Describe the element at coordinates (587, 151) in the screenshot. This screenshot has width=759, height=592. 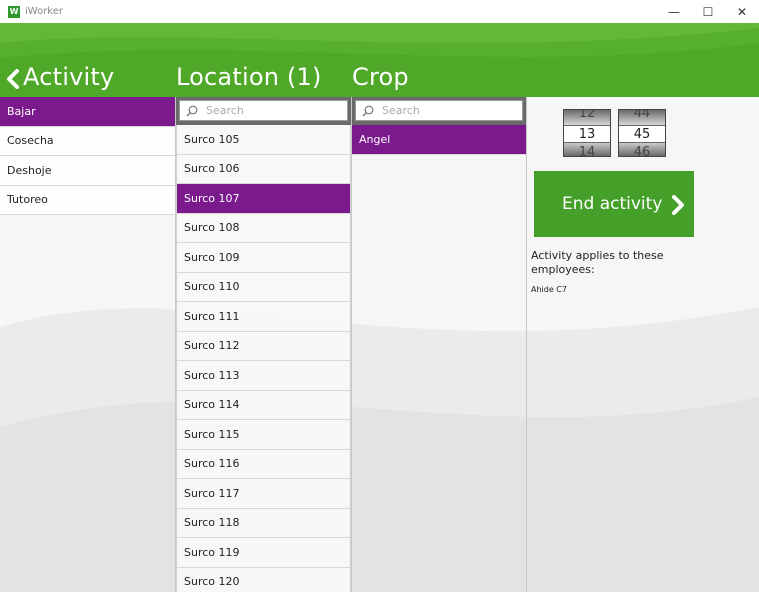
I see `hour-next: 14` at that location.